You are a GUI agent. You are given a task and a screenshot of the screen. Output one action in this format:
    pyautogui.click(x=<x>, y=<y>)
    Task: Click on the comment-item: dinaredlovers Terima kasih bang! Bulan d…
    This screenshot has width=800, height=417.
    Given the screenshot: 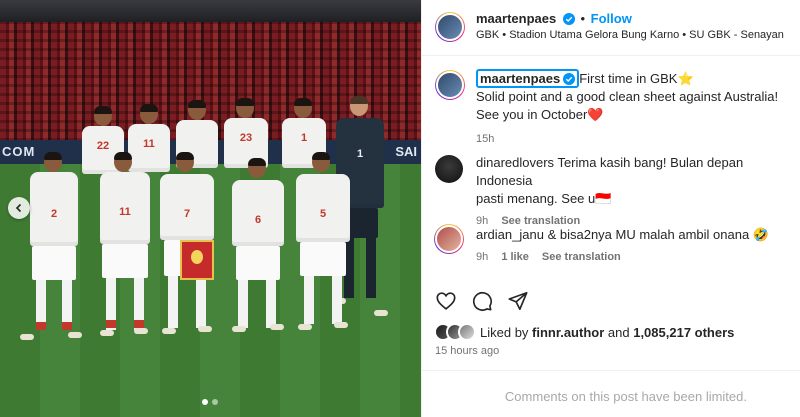 What is the action you would take?
    pyautogui.click(x=631, y=192)
    